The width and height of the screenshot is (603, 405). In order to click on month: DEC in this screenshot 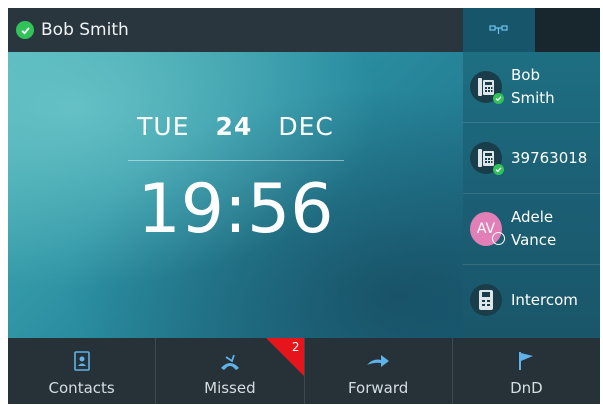, I will do `click(306, 126)`.